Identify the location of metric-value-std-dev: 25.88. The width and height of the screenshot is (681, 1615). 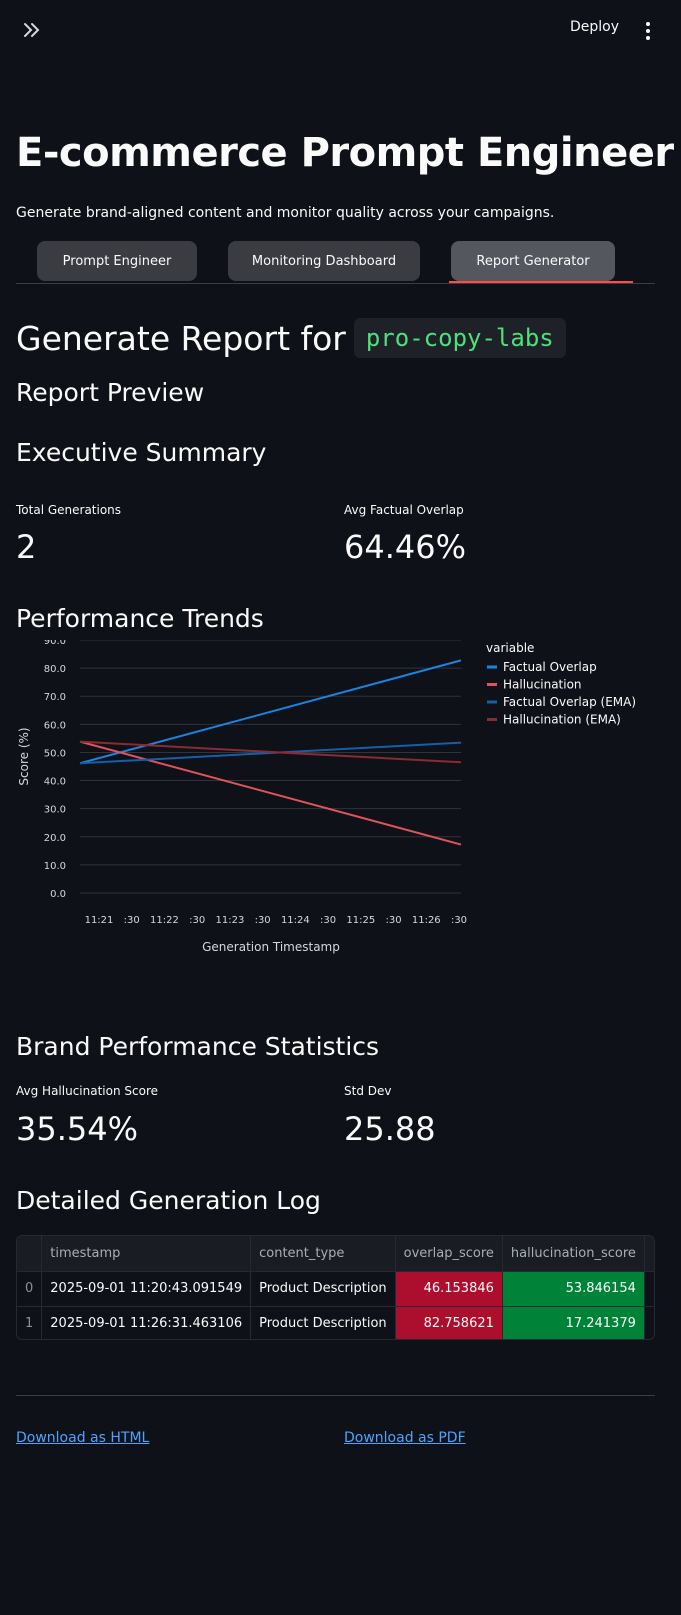
(390, 1129).